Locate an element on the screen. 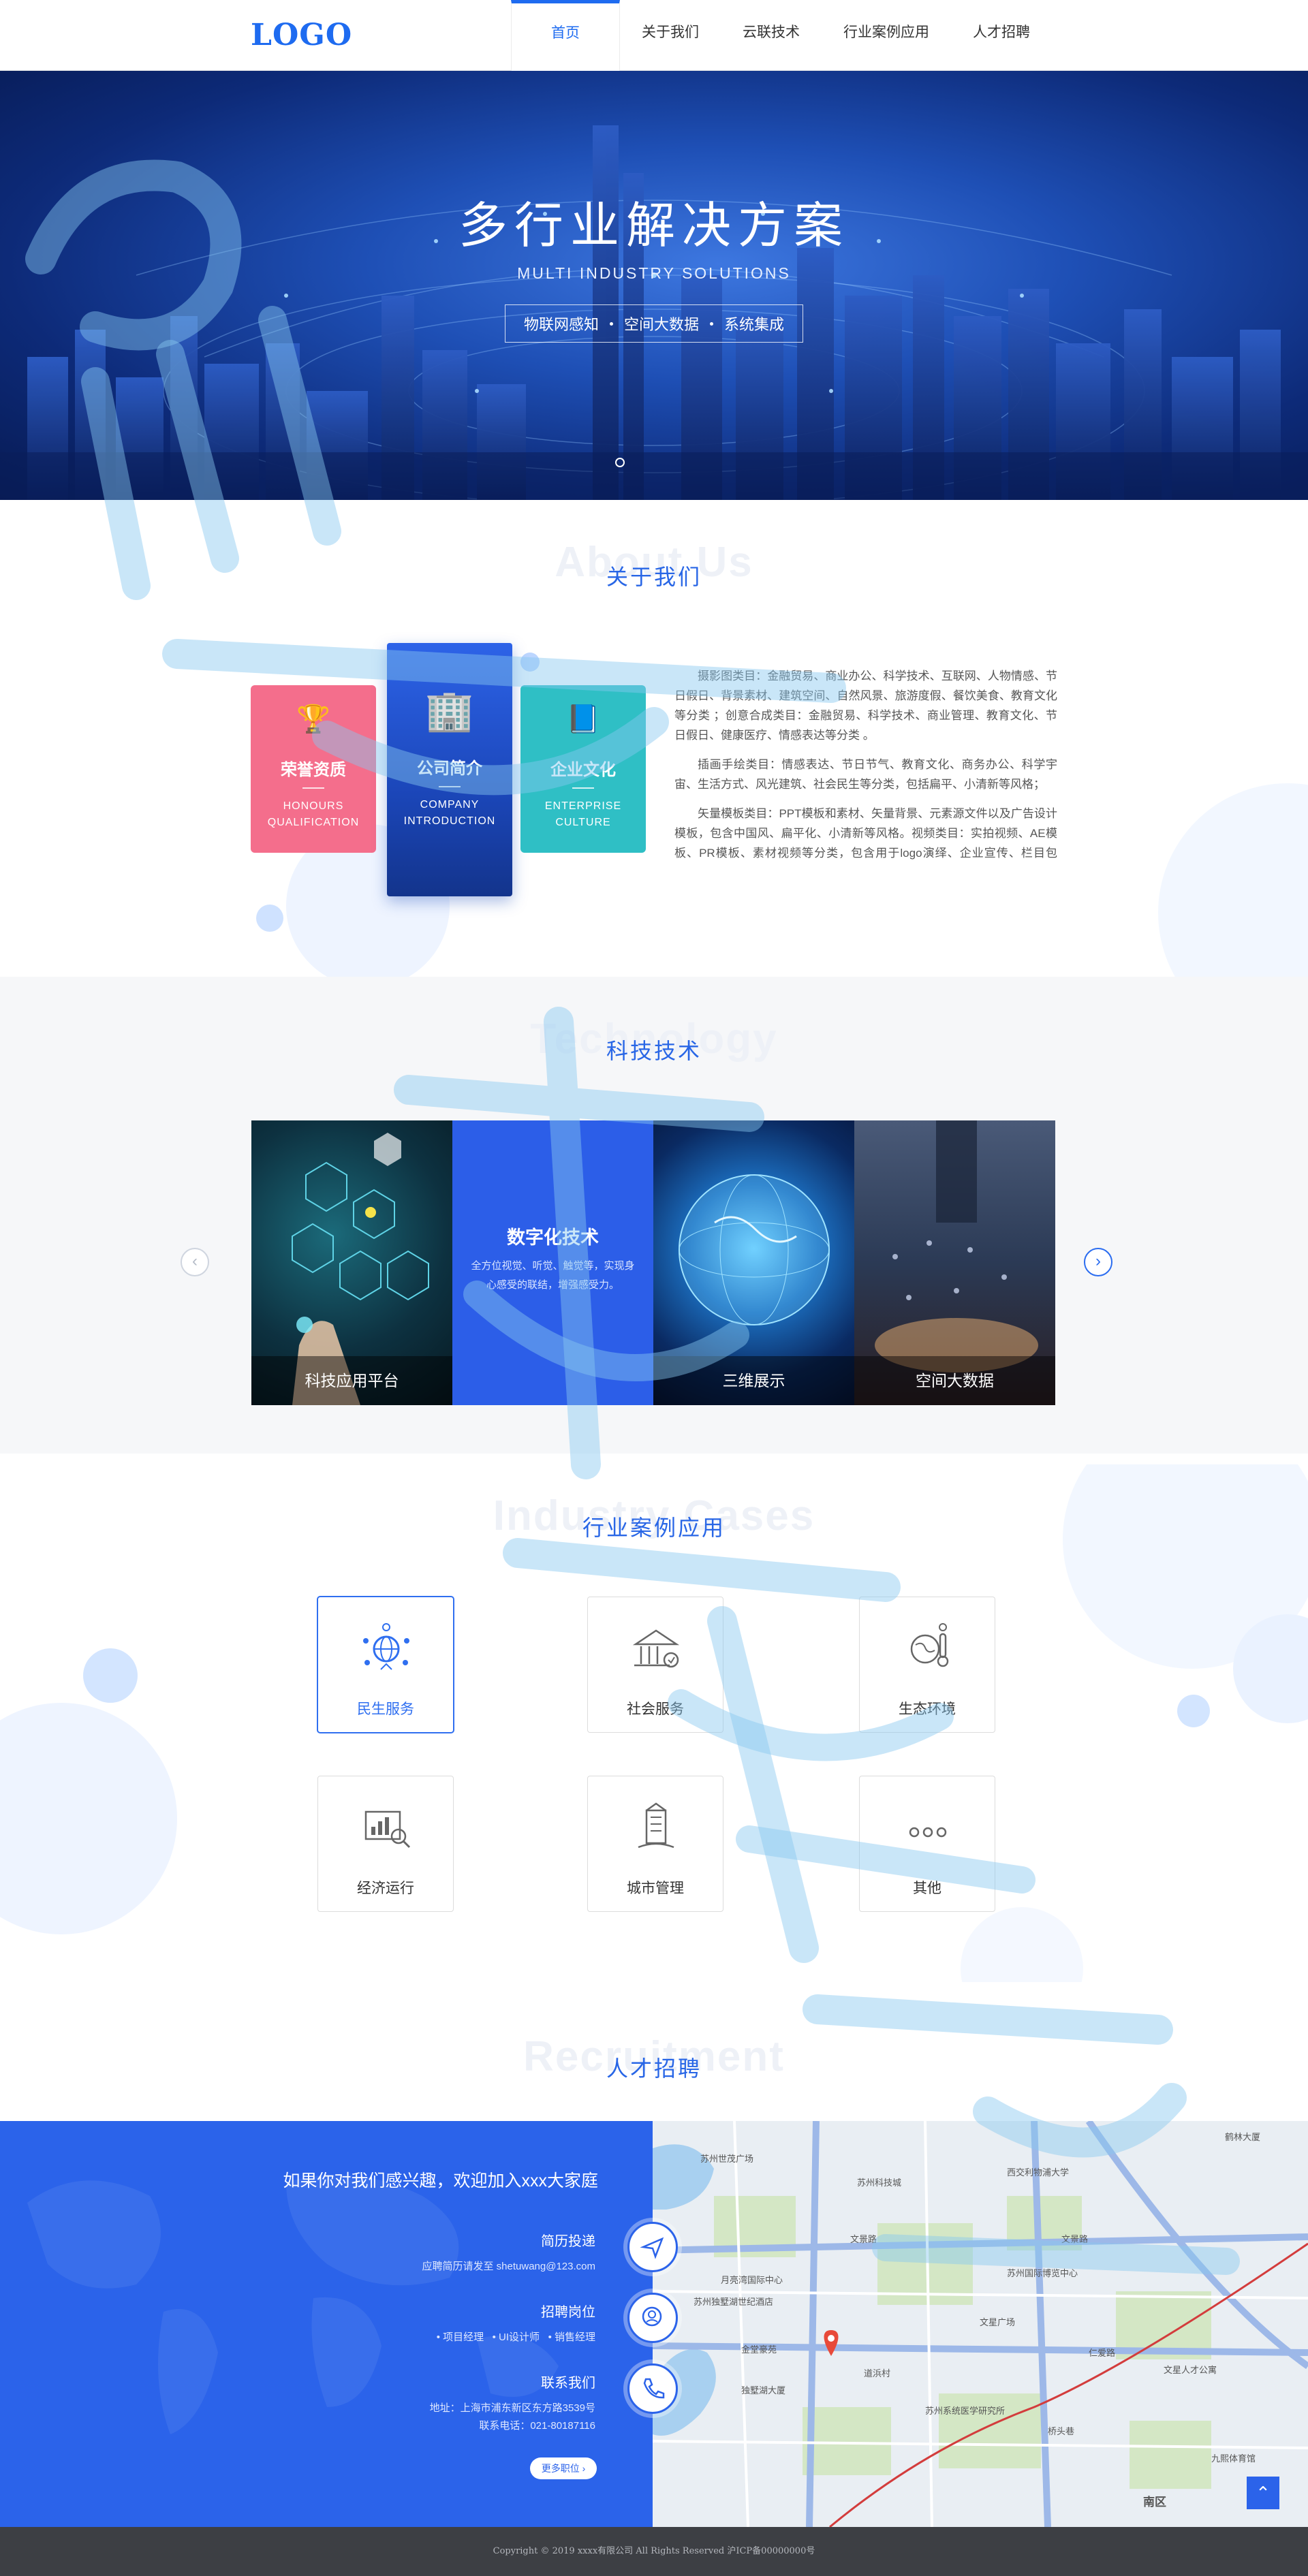  svg-text: 苏州独墅湖世纪酒店 is located at coordinates (734, 2302).